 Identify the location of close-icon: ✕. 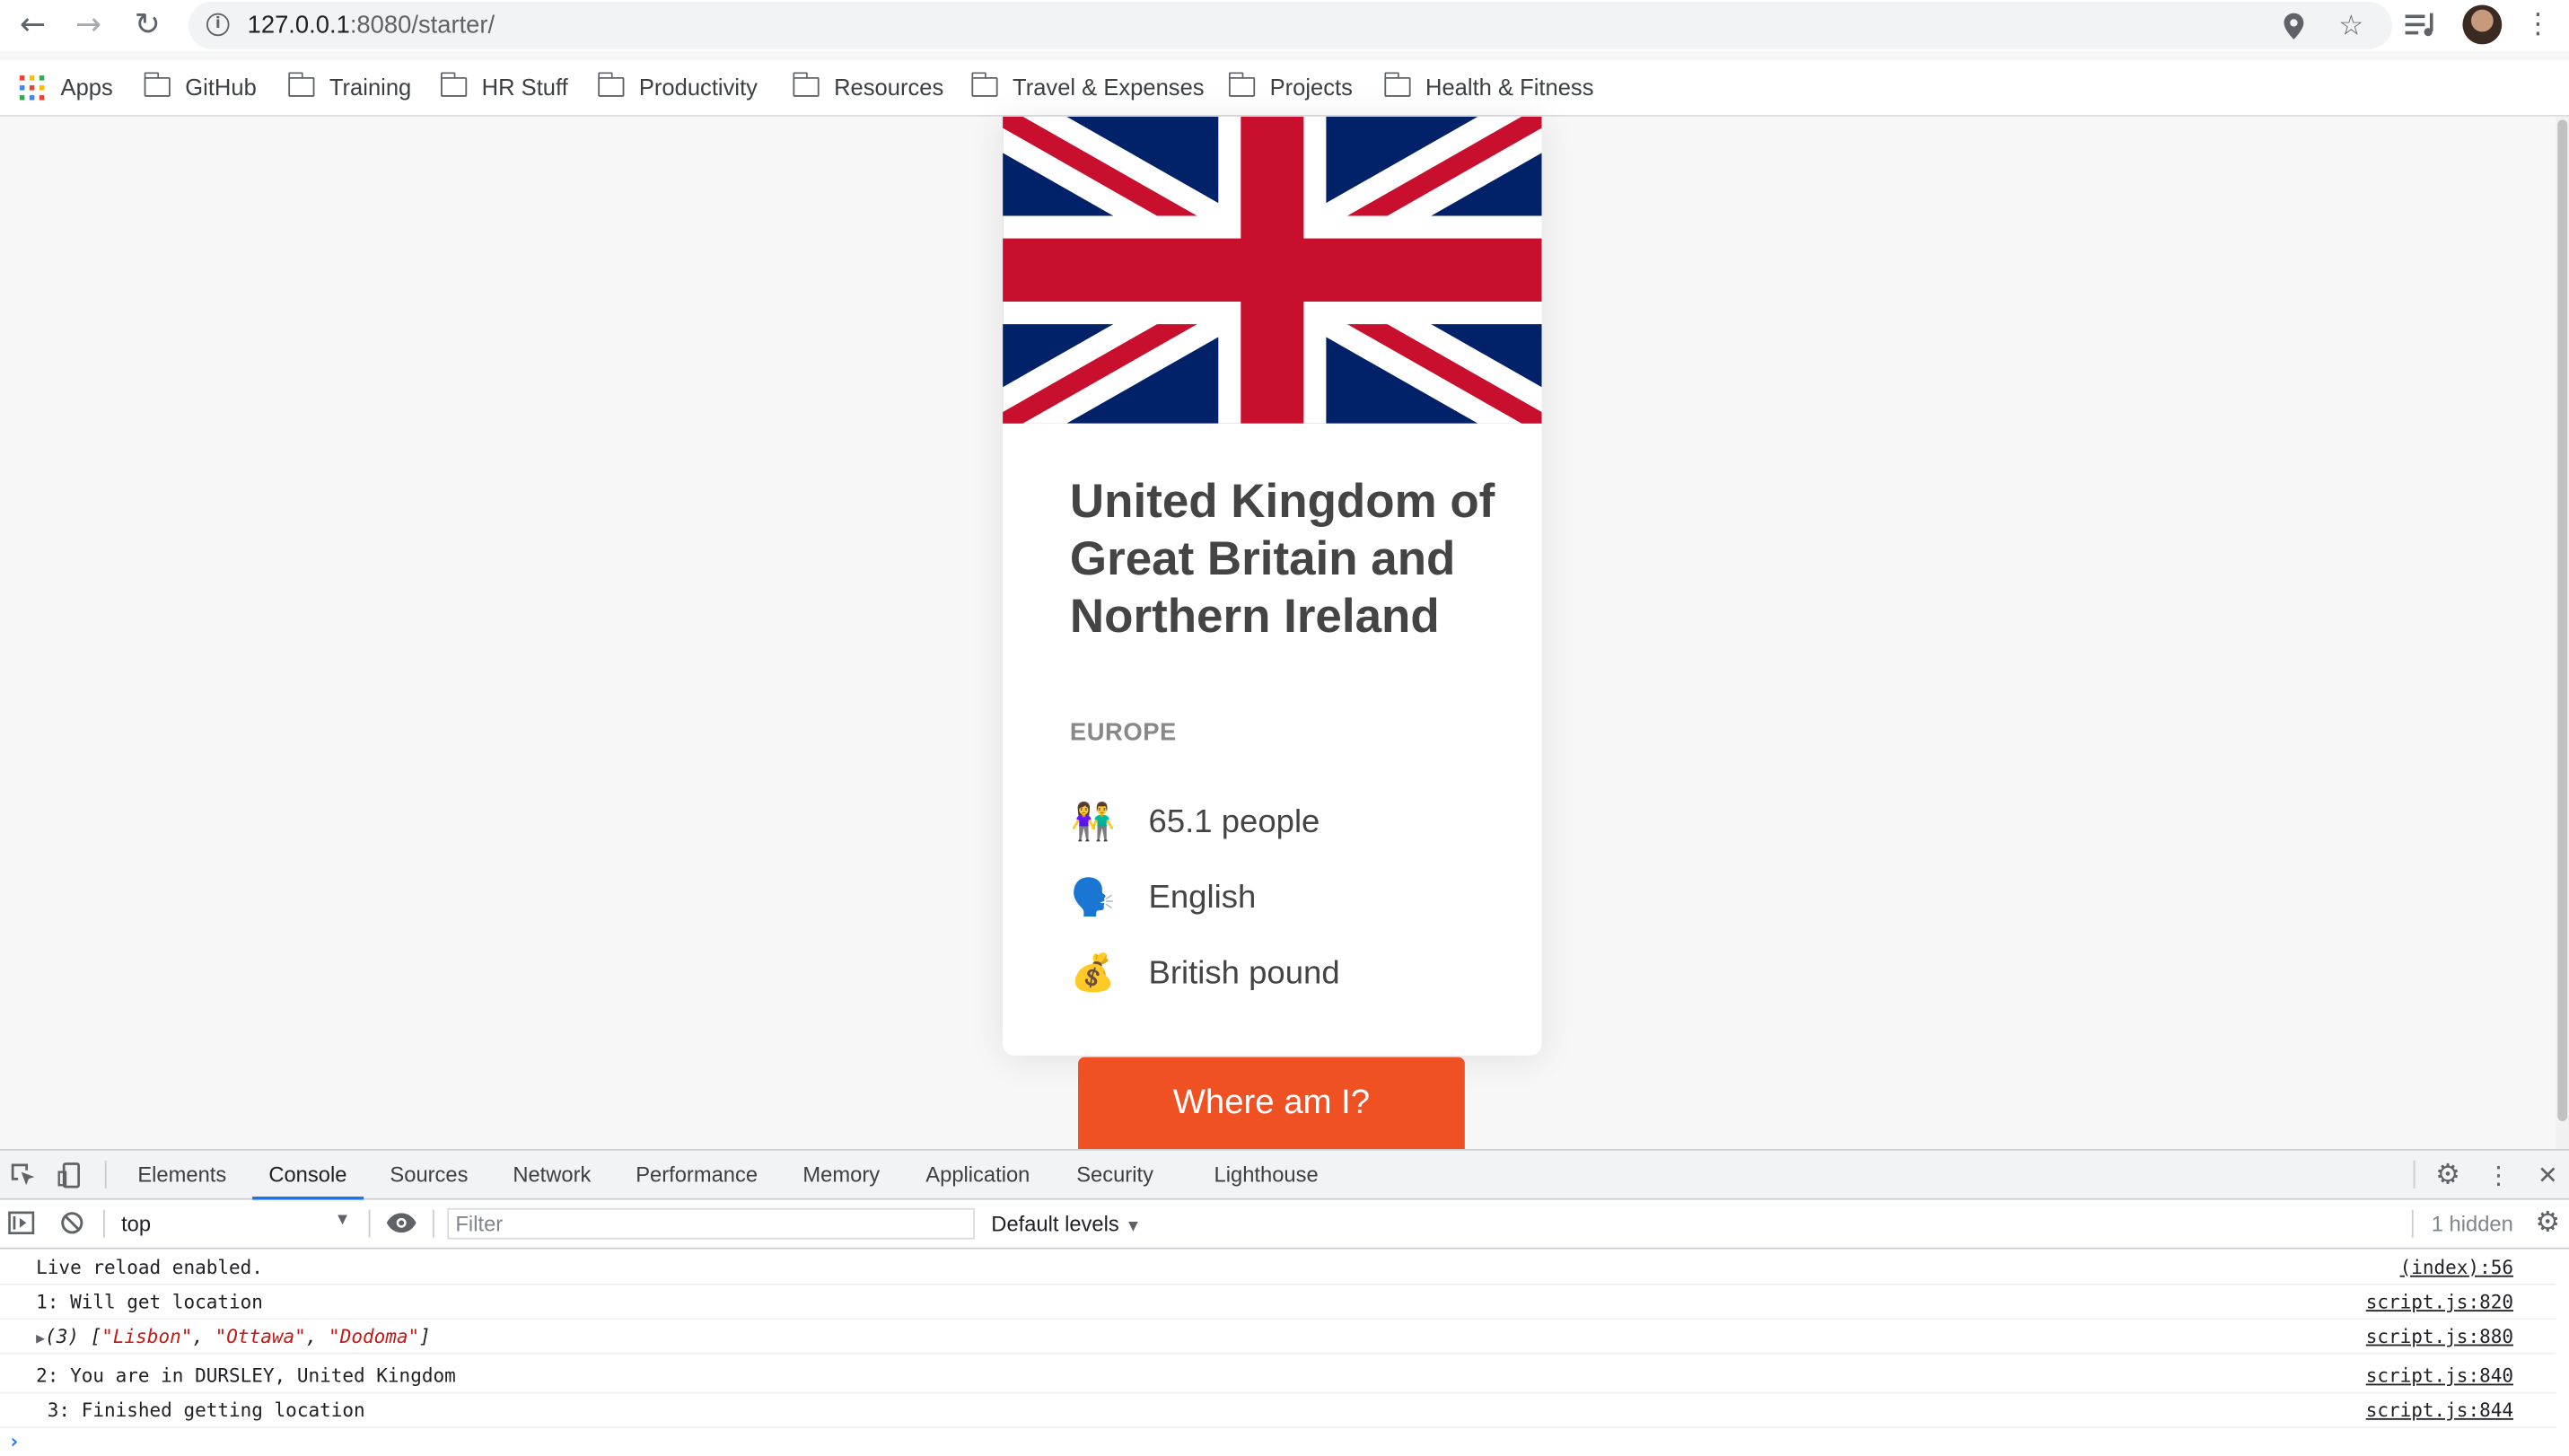
(2548, 1175).